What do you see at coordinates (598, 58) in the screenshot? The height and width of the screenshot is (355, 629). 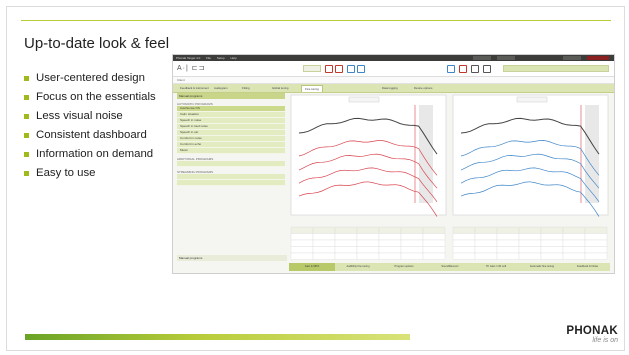 I see `close-icon` at bounding box center [598, 58].